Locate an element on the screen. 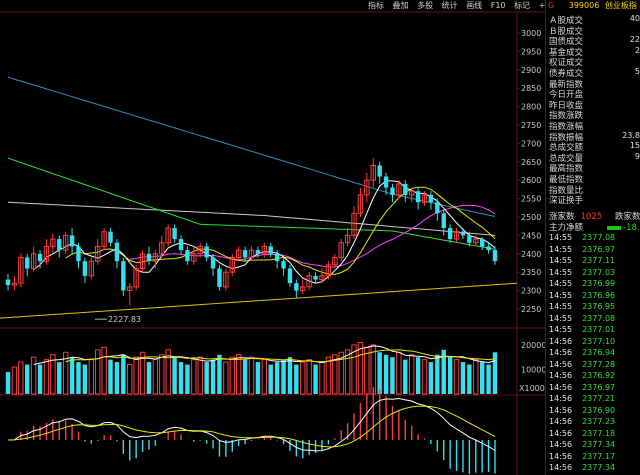 The width and height of the screenshot is (640, 475). price-axis-label: 2600 is located at coordinates (531, 180).